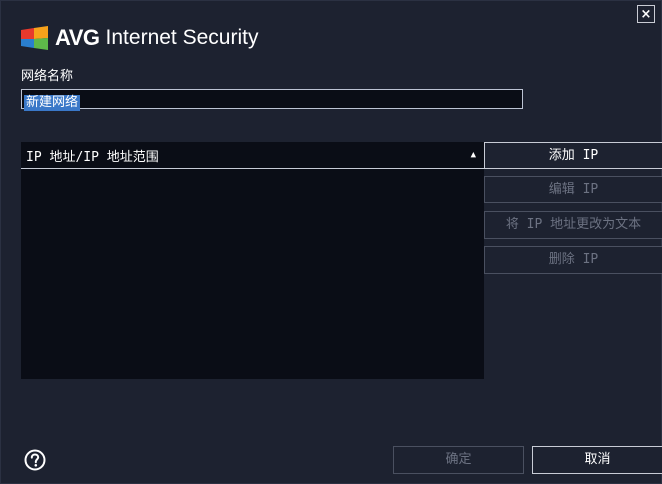 The height and width of the screenshot is (484, 662). I want to click on logo-brand: AVG, so click(77, 37).